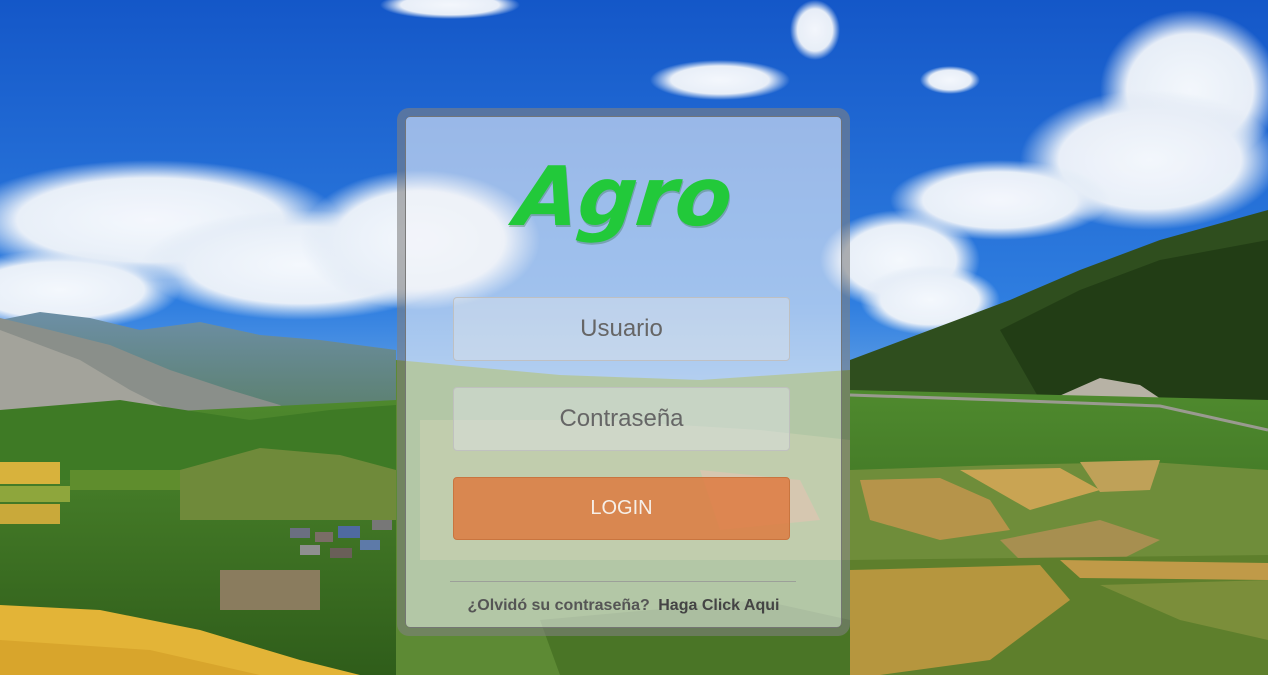  What do you see at coordinates (718, 605) in the screenshot?
I see `forgot-password-link: Haga Click Aqui` at bounding box center [718, 605].